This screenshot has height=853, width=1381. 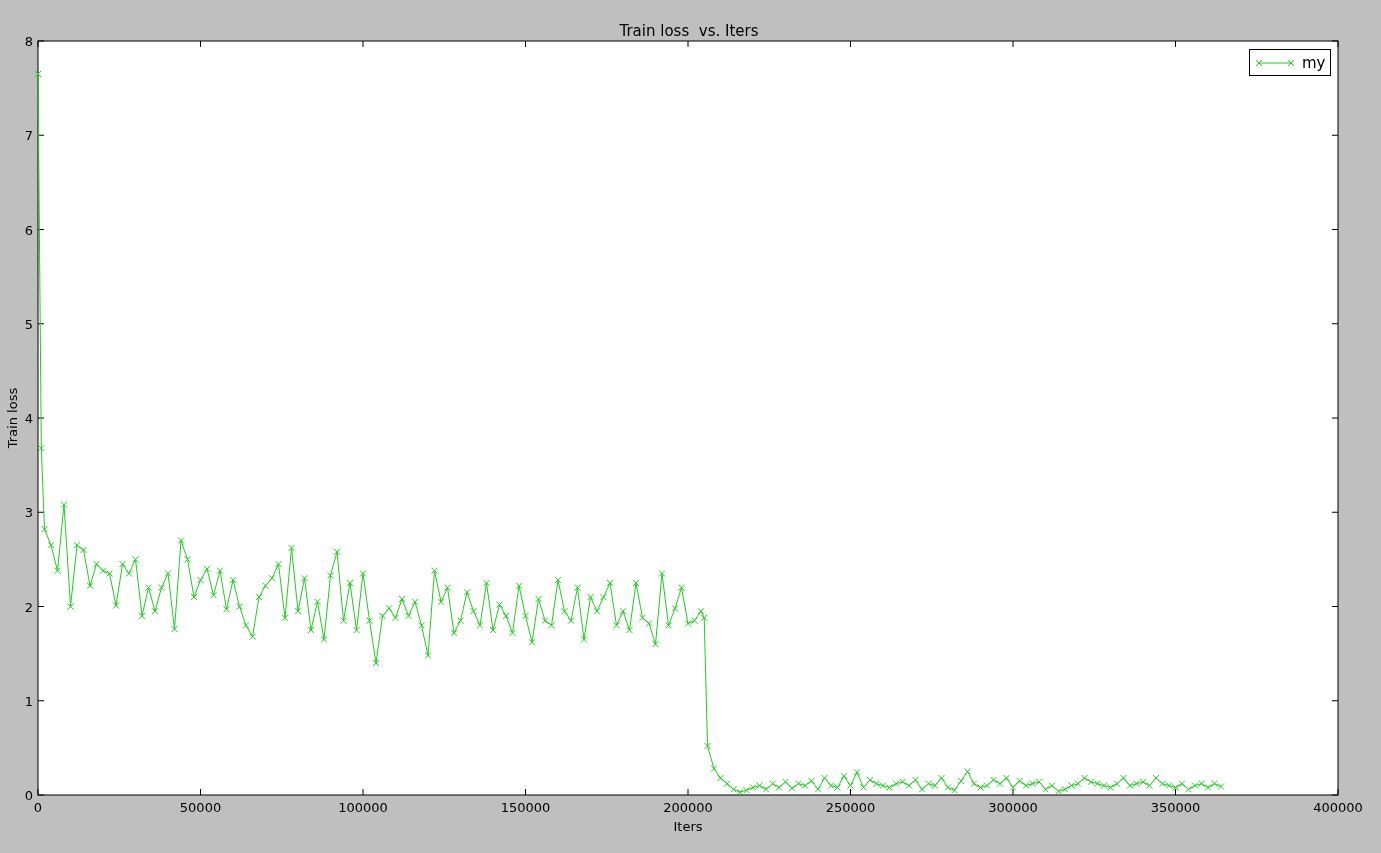 What do you see at coordinates (200, 807) in the screenshot?
I see `x-tick-label: 50000` at bounding box center [200, 807].